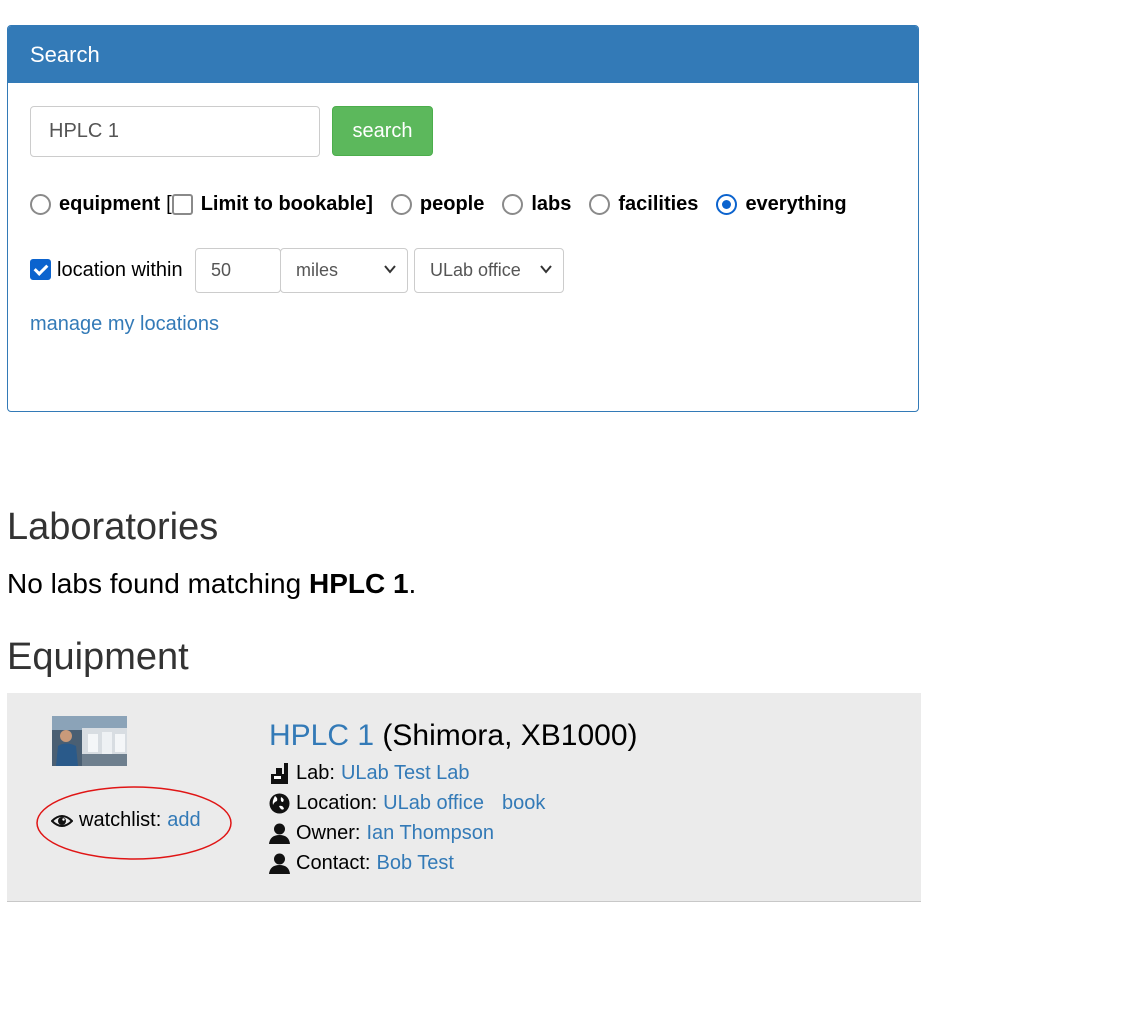 The image size is (1129, 1026). Describe the element at coordinates (221, 270) in the screenshot. I see `distance-value: 50` at that location.